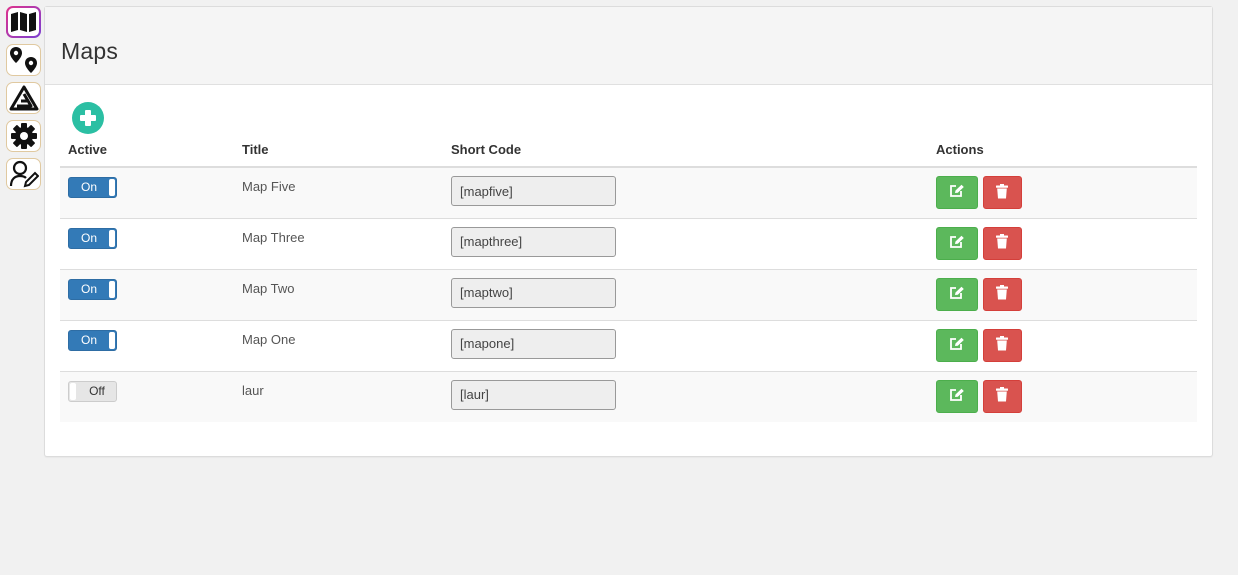 This screenshot has width=1238, height=575. I want to click on column-header-short-code: Short Code, so click(685, 152).